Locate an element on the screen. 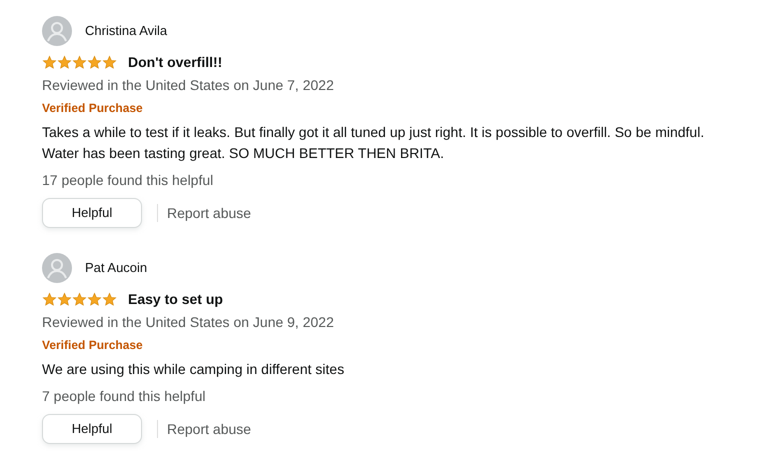  review-title: Easy to set up is located at coordinates (175, 299).